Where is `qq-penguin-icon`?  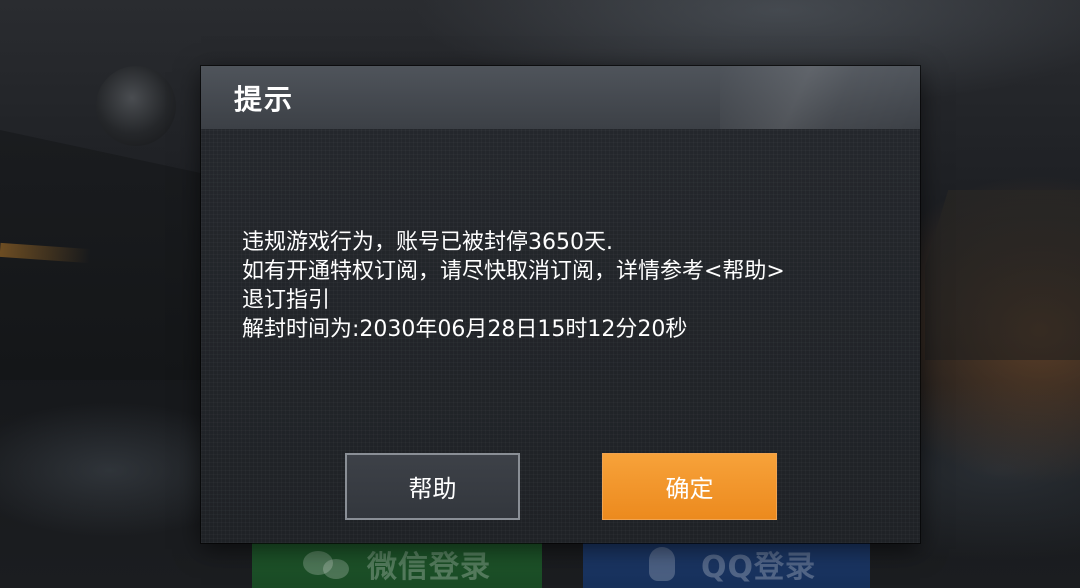
qq-penguin-icon is located at coordinates (662, 564).